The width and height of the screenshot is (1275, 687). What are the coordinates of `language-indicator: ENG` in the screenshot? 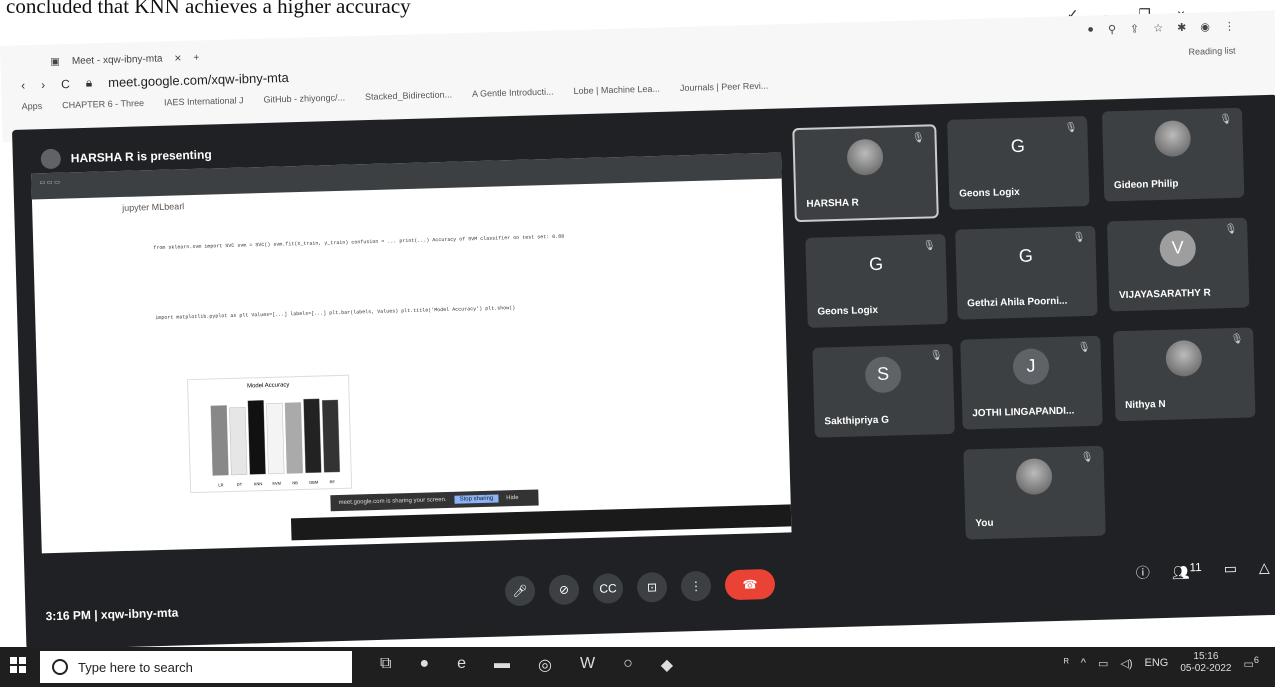 It's located at (1157, 663).